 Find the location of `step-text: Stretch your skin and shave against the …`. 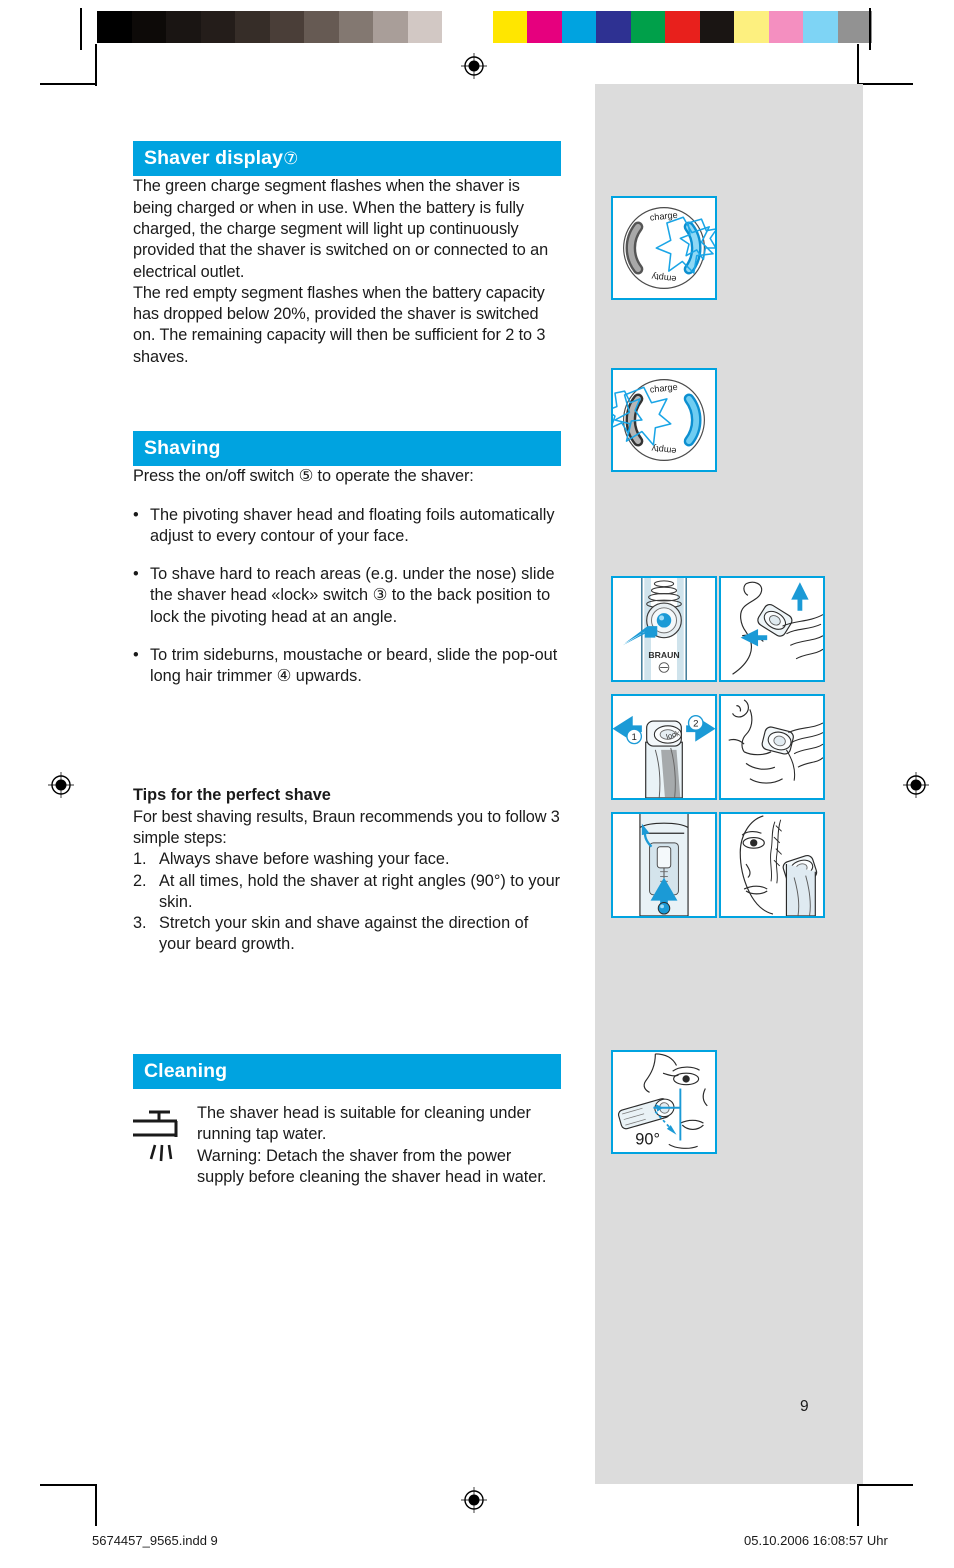

step-text: Stretch your skin and shave against the … is located at coordinates (344, 934).